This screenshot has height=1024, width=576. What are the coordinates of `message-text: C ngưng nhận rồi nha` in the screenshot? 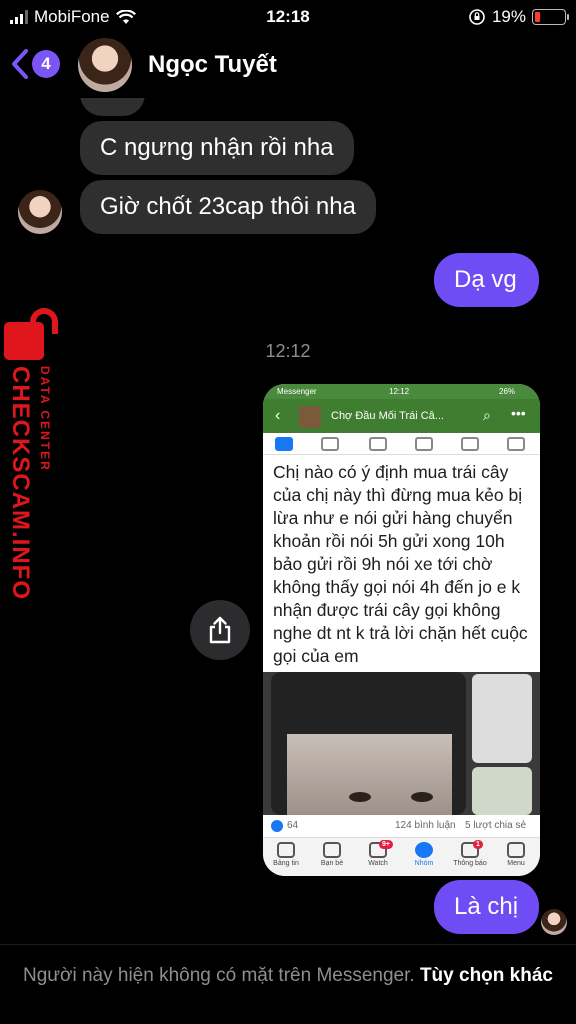 It's located at (217, 147).